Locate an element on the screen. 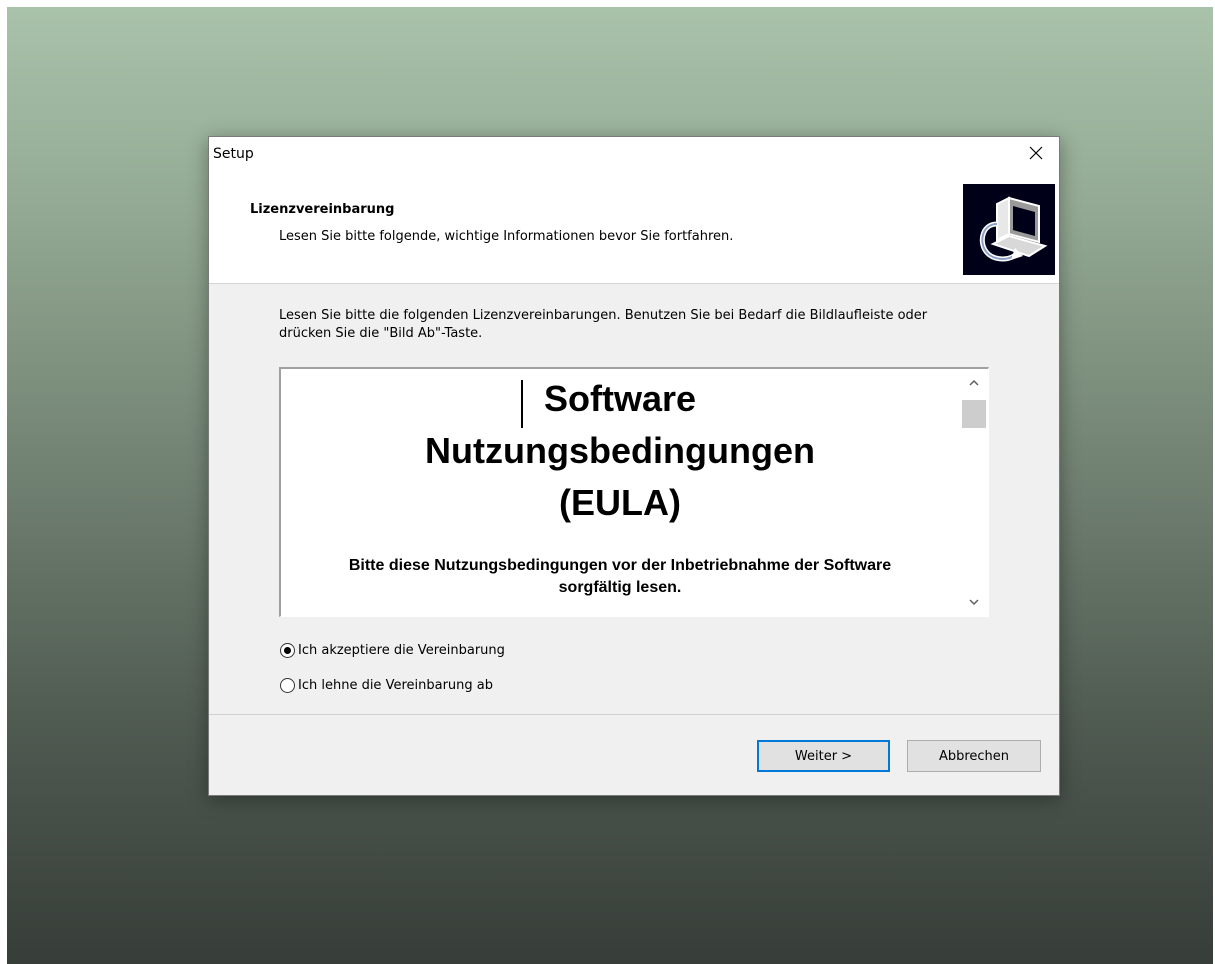 The height and width of the screenshot is (964, 1215). text-caret is located at coordinates (522, 404).